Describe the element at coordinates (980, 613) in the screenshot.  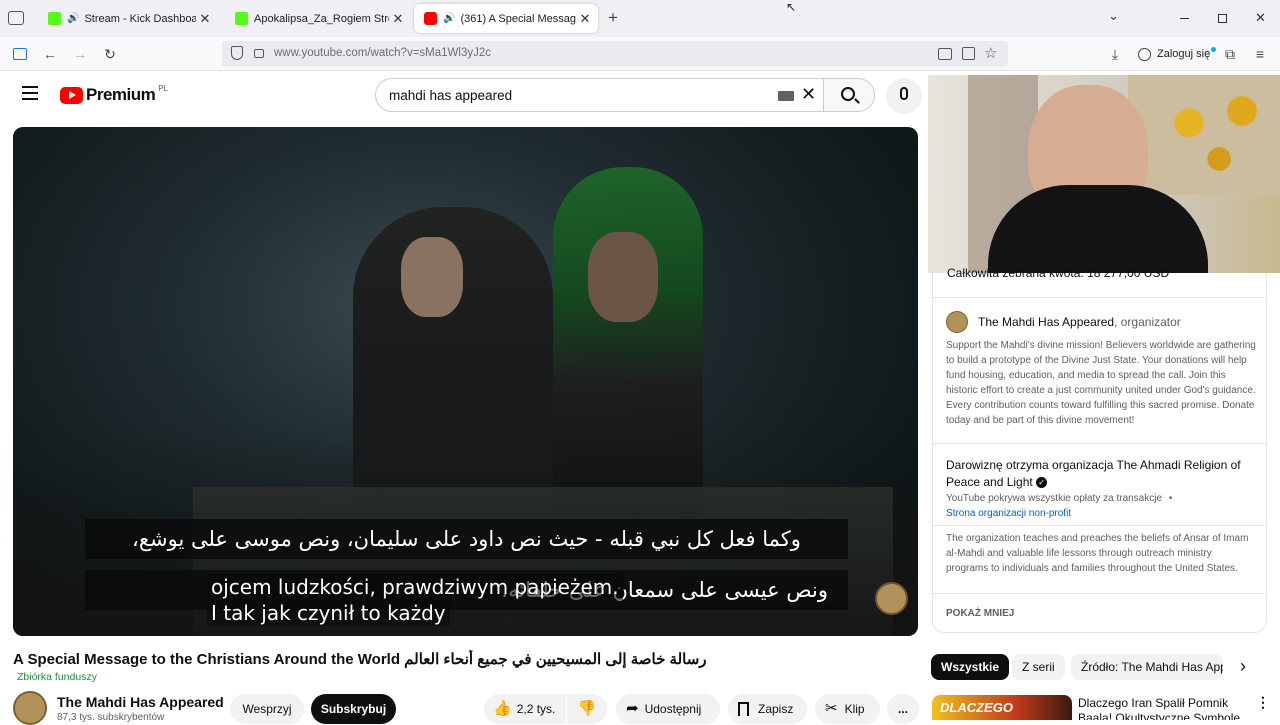
I see `show-less-button: POKAŻ MNIEJ` at that location.